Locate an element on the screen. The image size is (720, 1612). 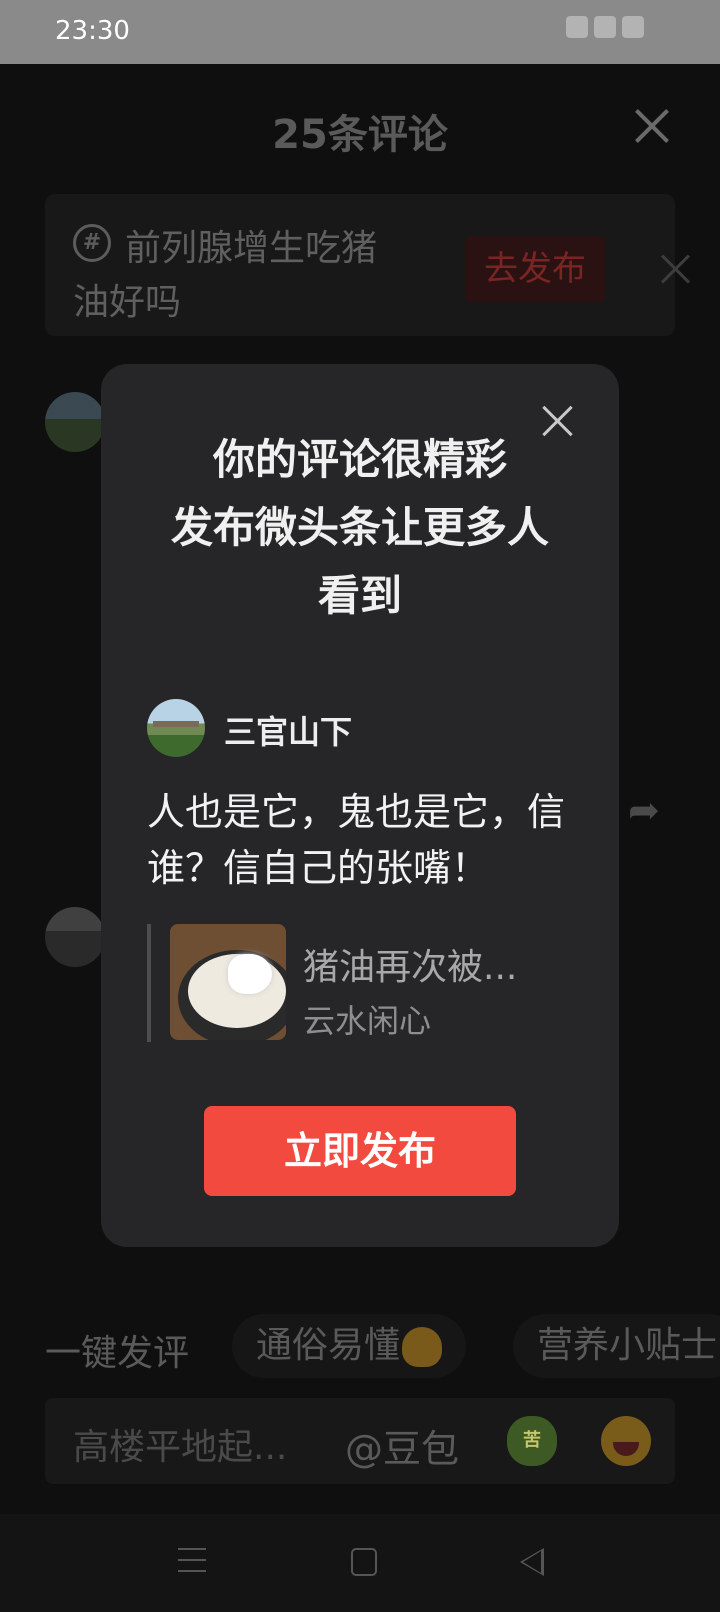
quick-comment-row: 一键发评 通俗易懂 营养小贴士 is located at coordinates (360, 1349).